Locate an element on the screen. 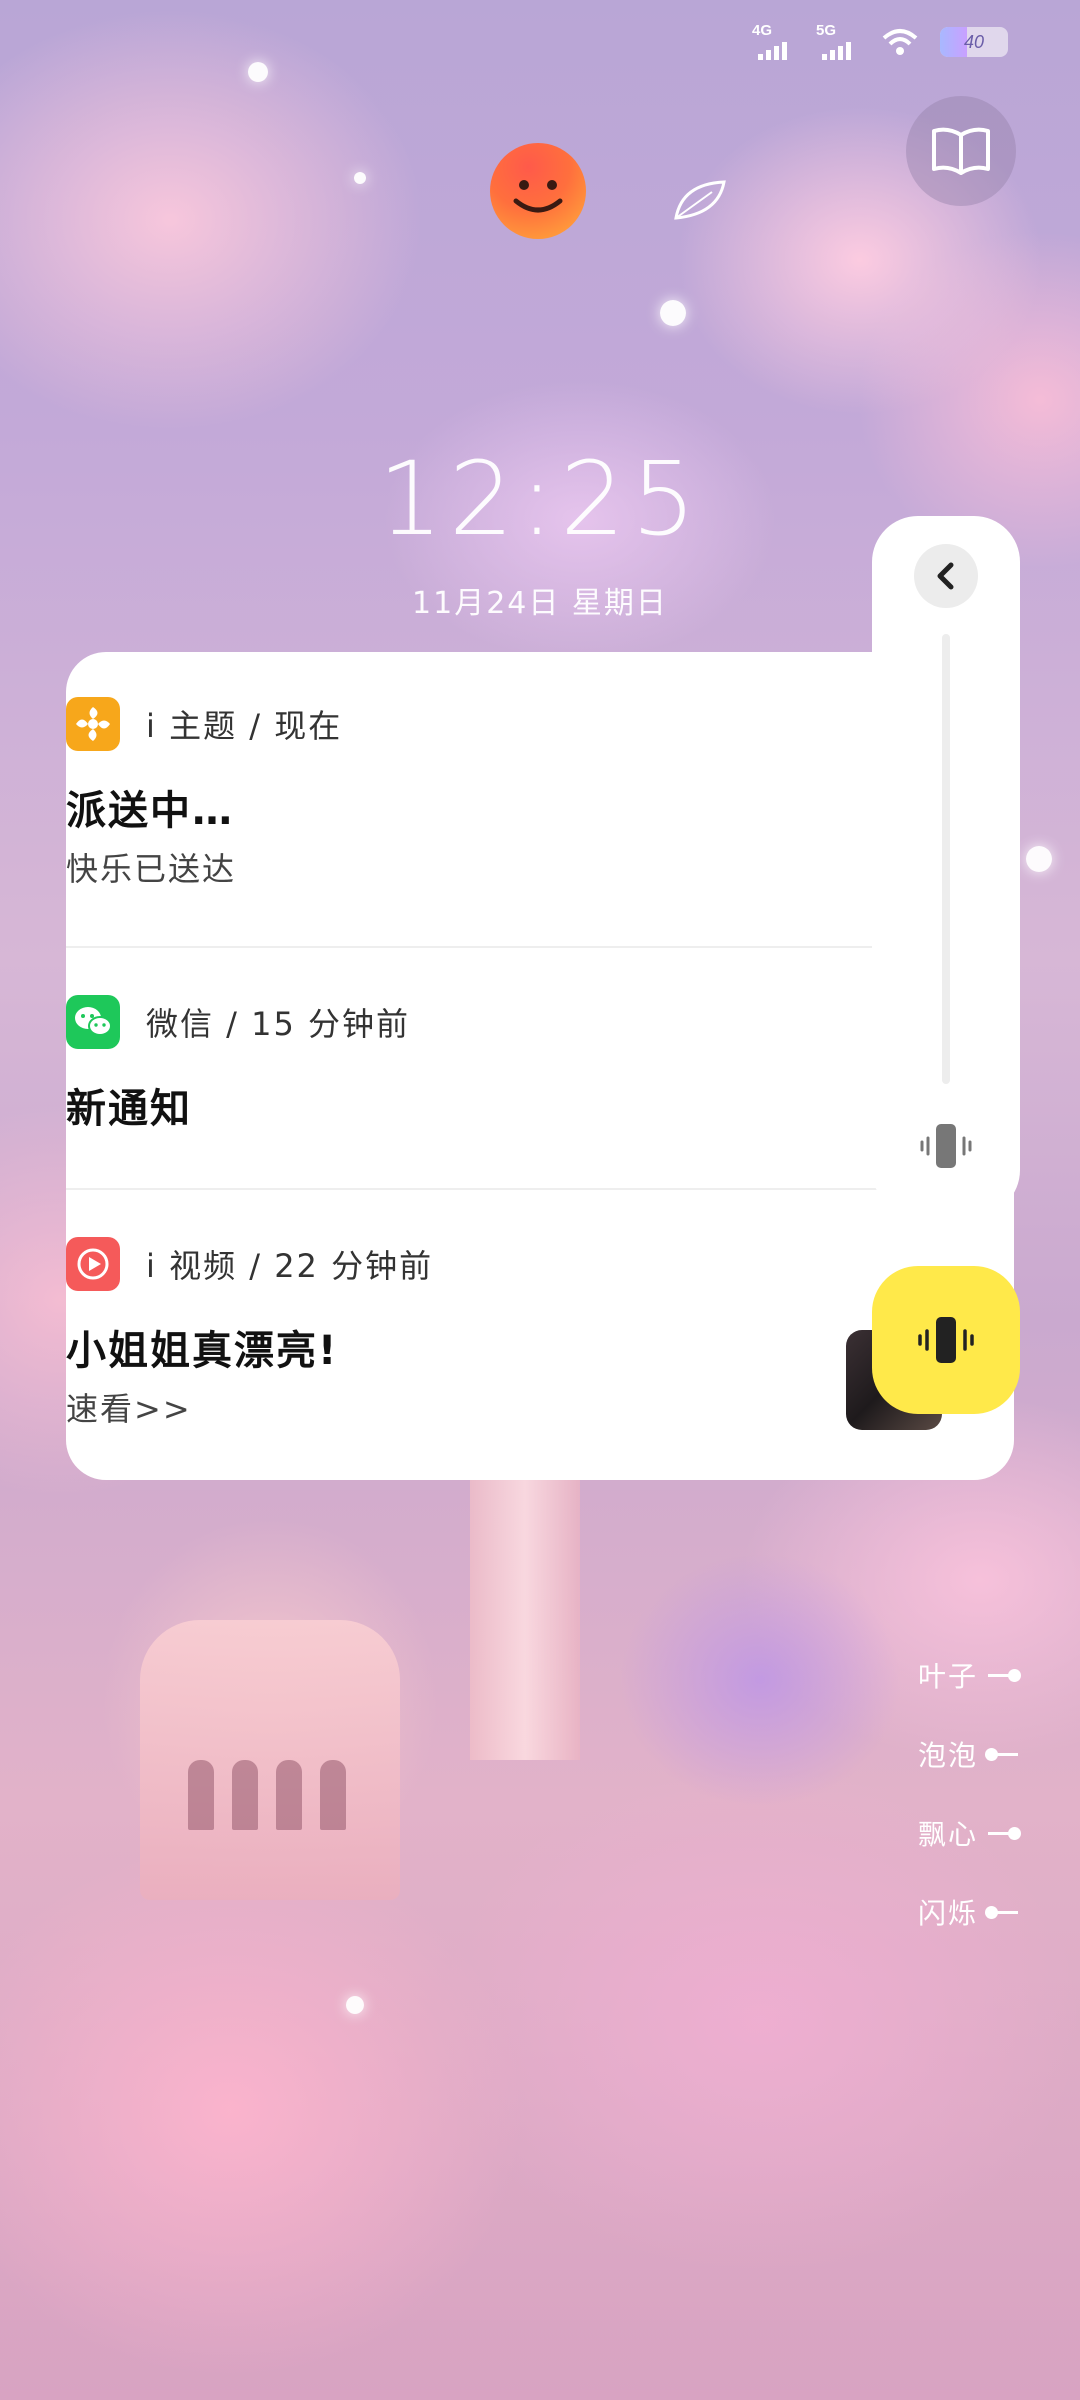  effect-option-twinkle: 闪烁 is located at coordinates (918, 1912).